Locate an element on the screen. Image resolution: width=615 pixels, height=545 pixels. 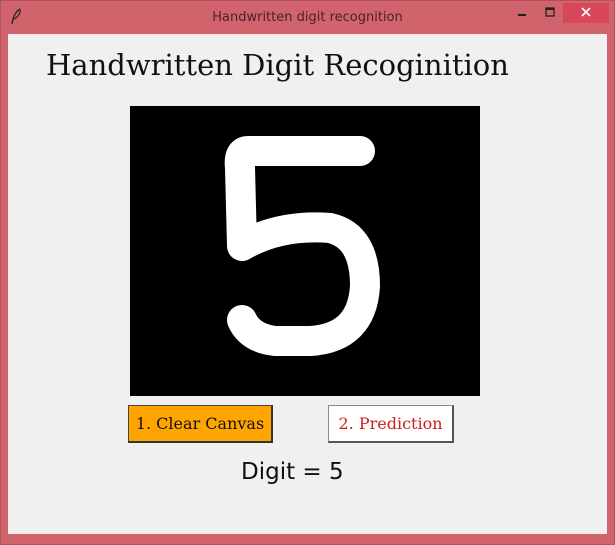
minimize-button is located at coordinates (522, 13).